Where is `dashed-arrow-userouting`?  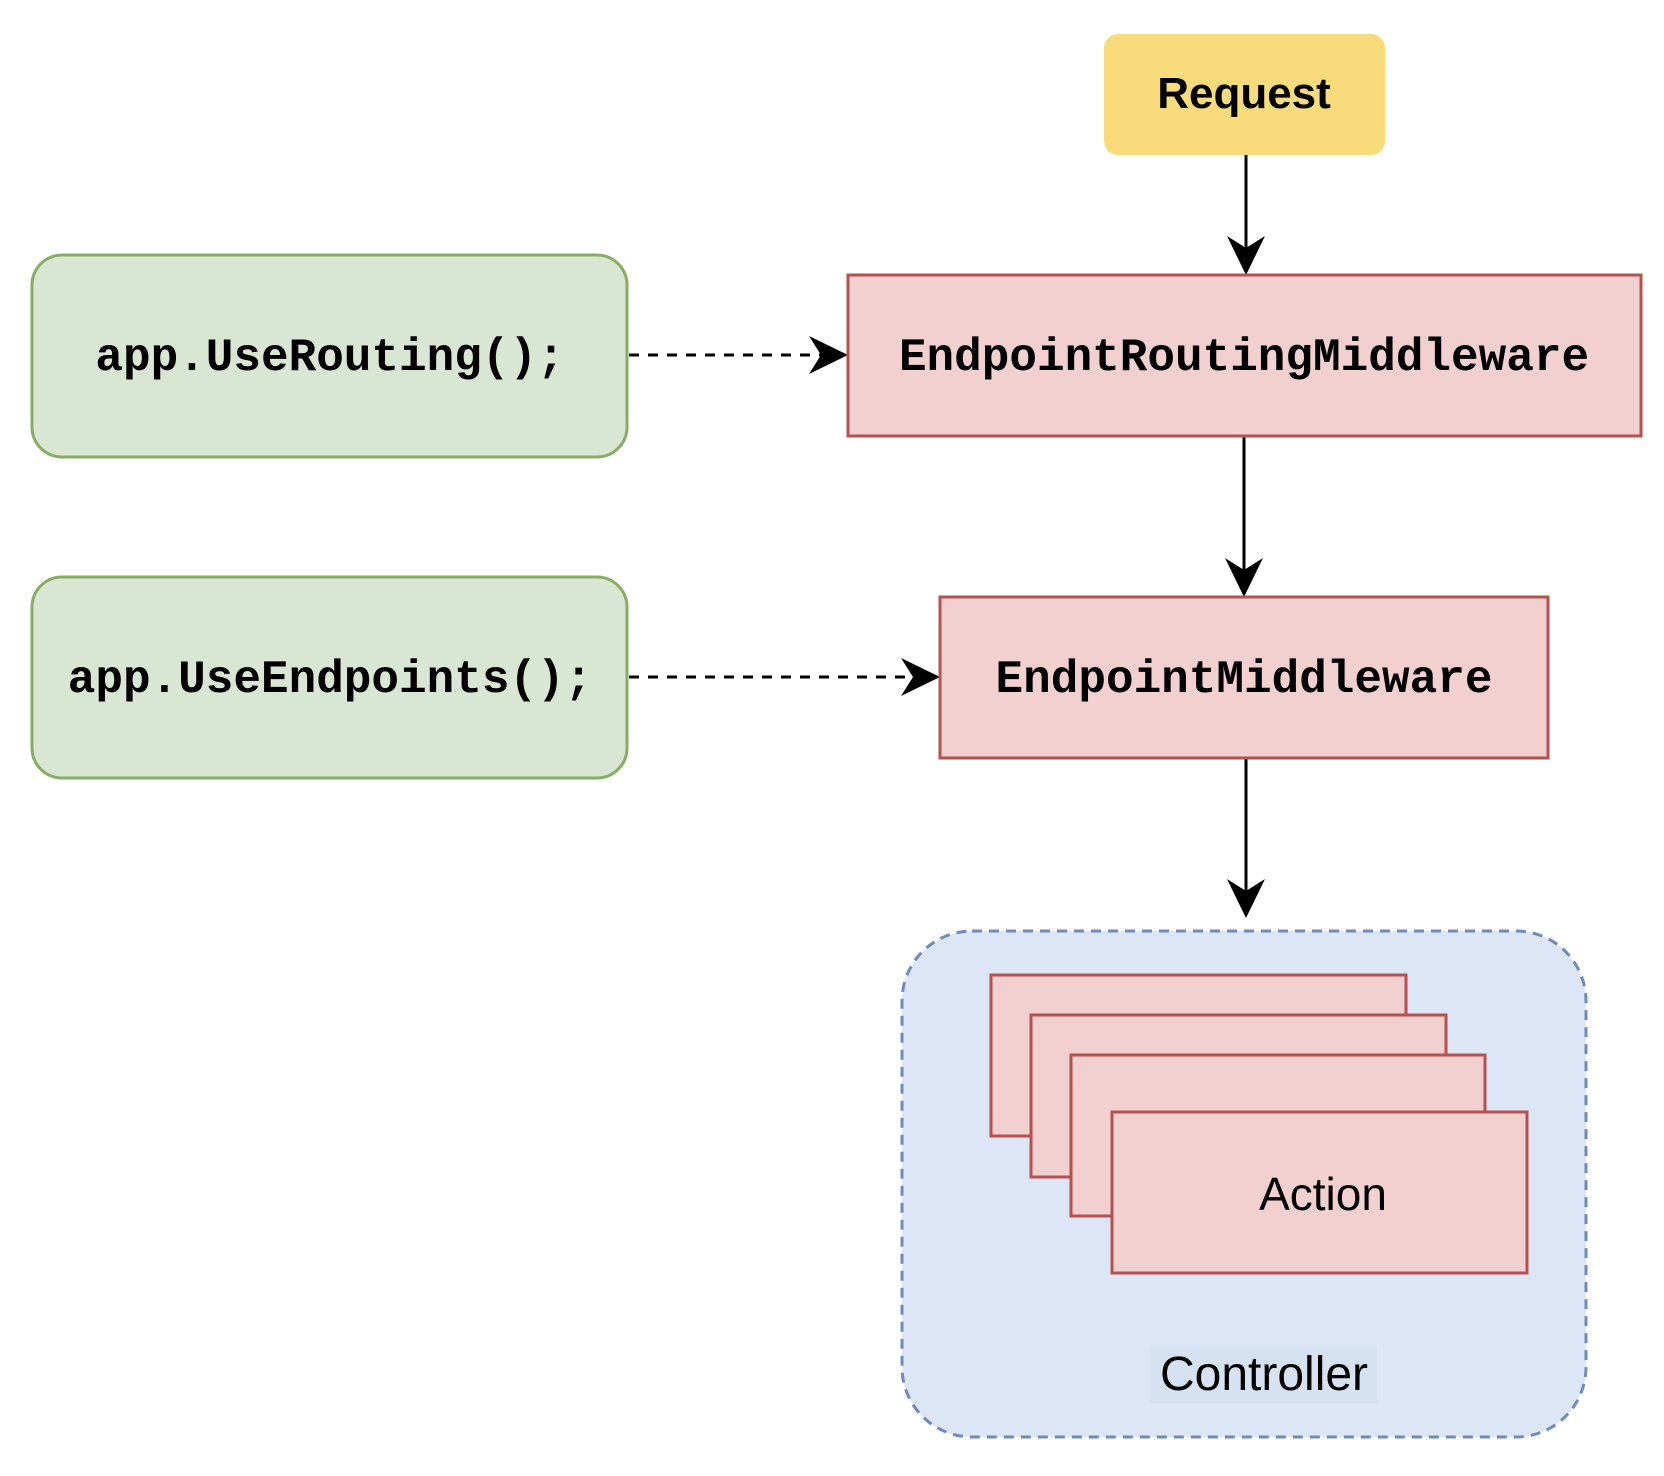 dashed-arrow-userouting is located at coordinates (738, 355).